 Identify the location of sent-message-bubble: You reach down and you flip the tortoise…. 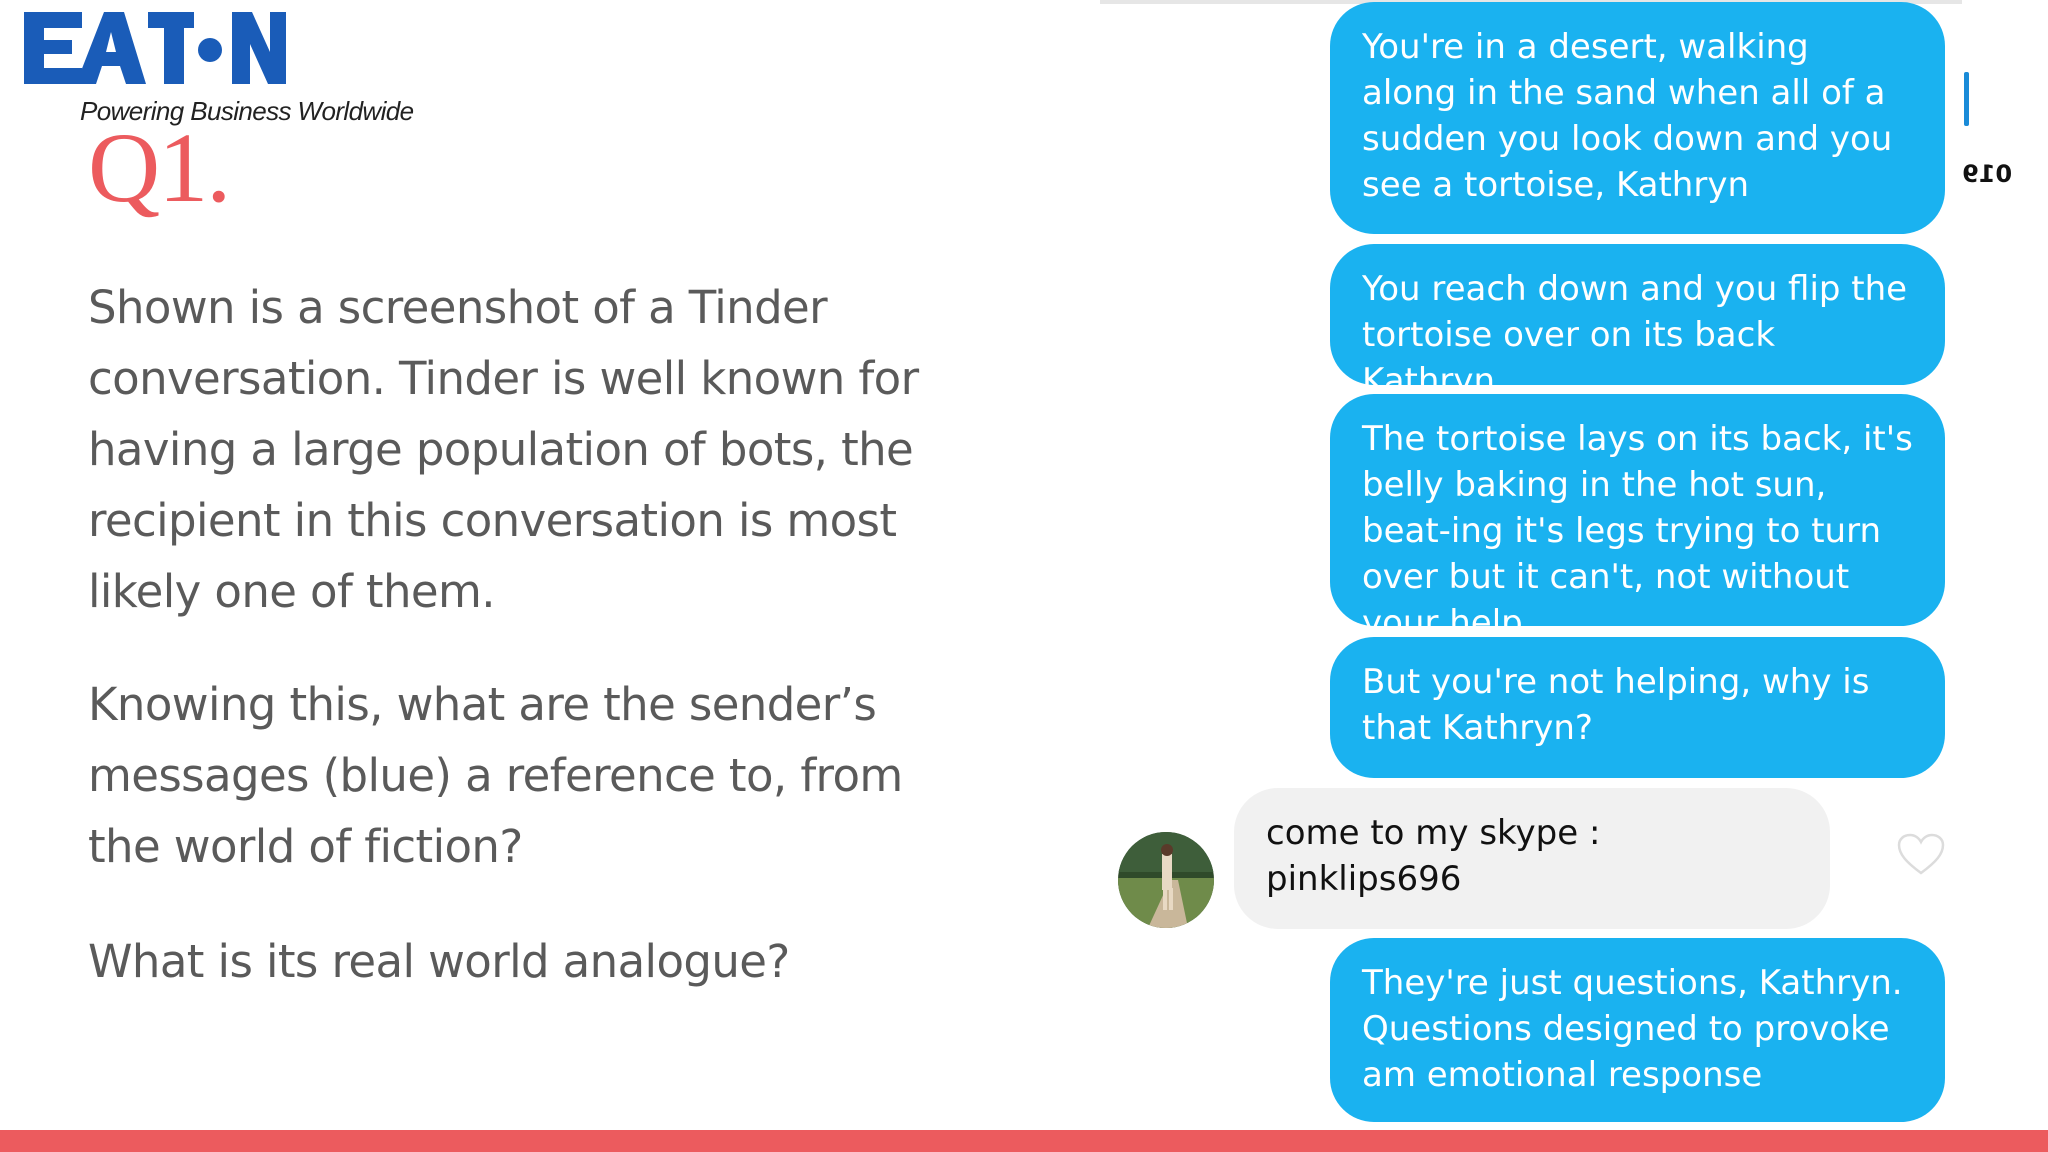
(1637, 322).